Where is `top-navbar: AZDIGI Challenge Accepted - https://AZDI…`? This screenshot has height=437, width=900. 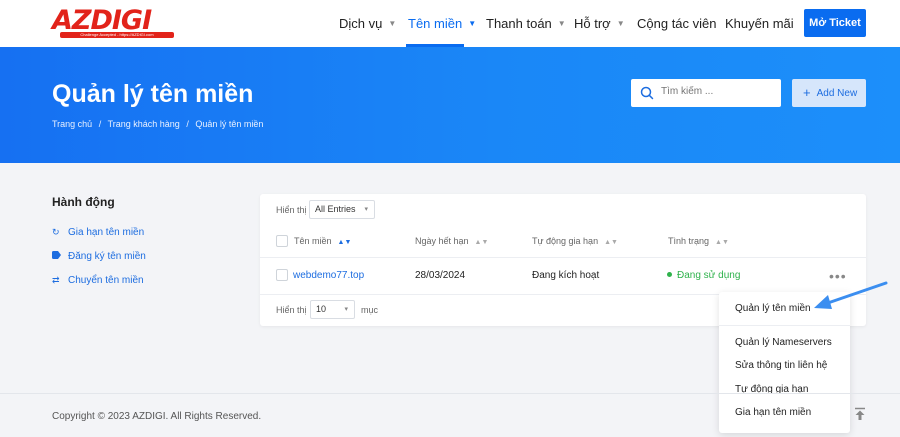 top-navbar: AZDIGI Challenge Accepted - https://AZDI… is located at coordinates (450, 23).